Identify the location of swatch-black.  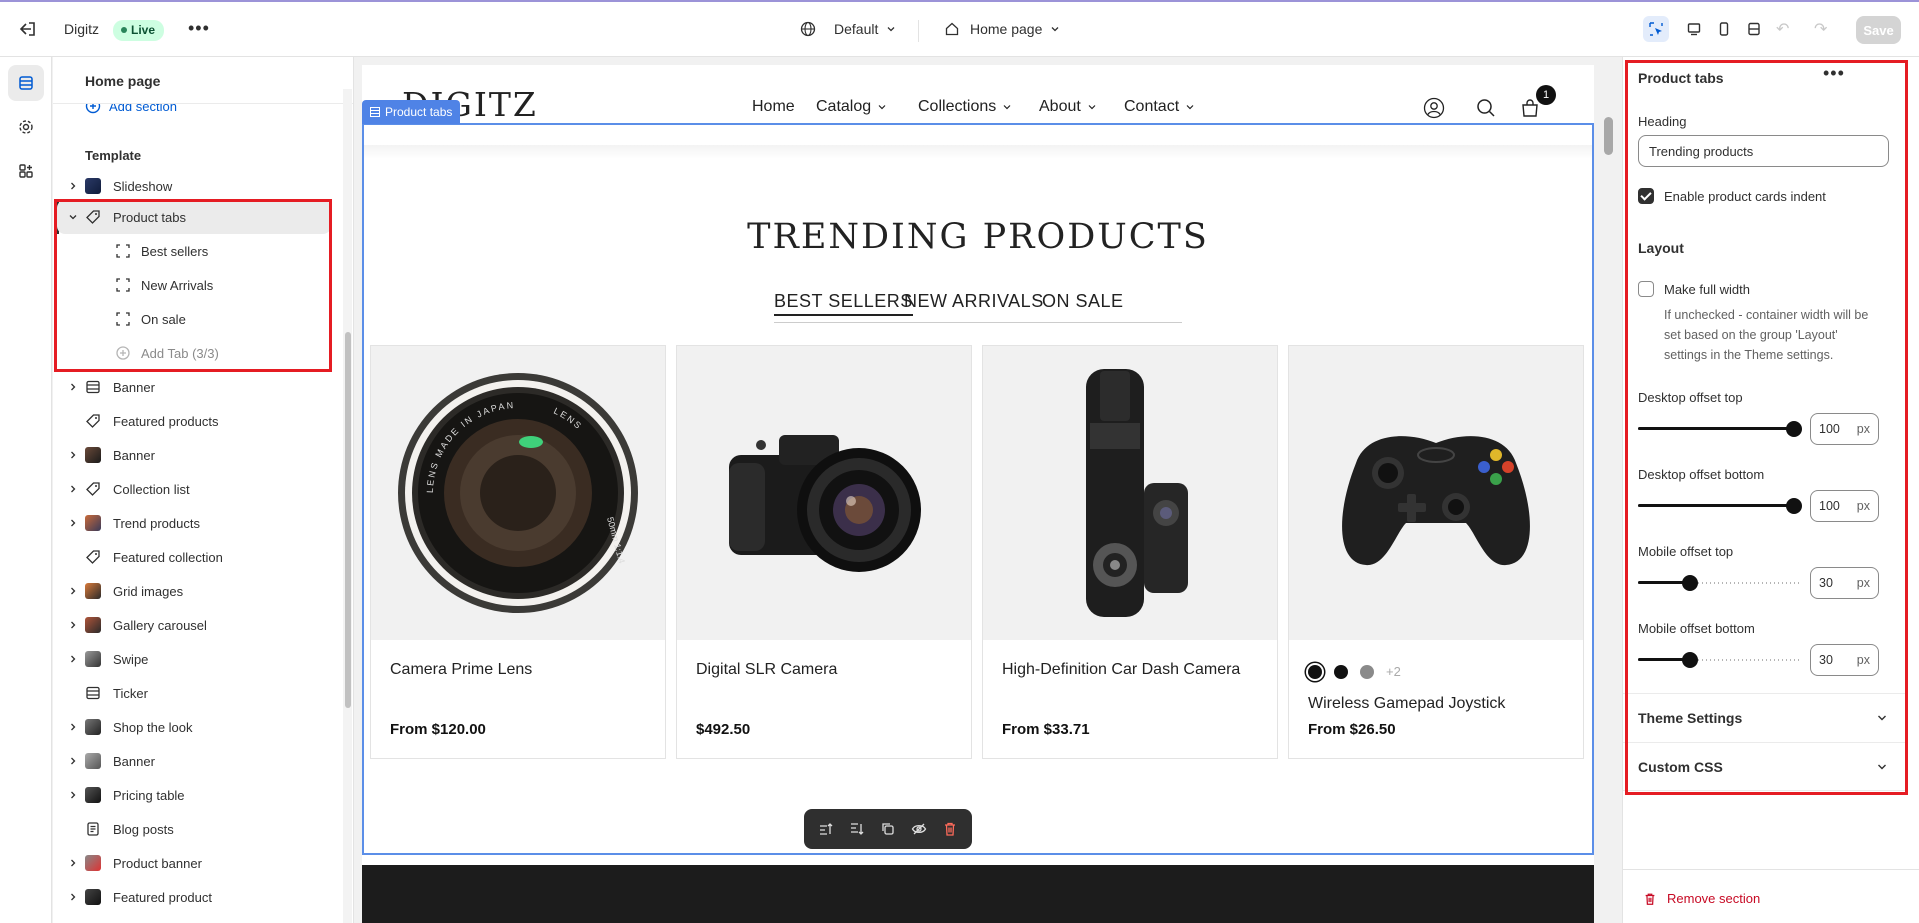
(1341, 671).